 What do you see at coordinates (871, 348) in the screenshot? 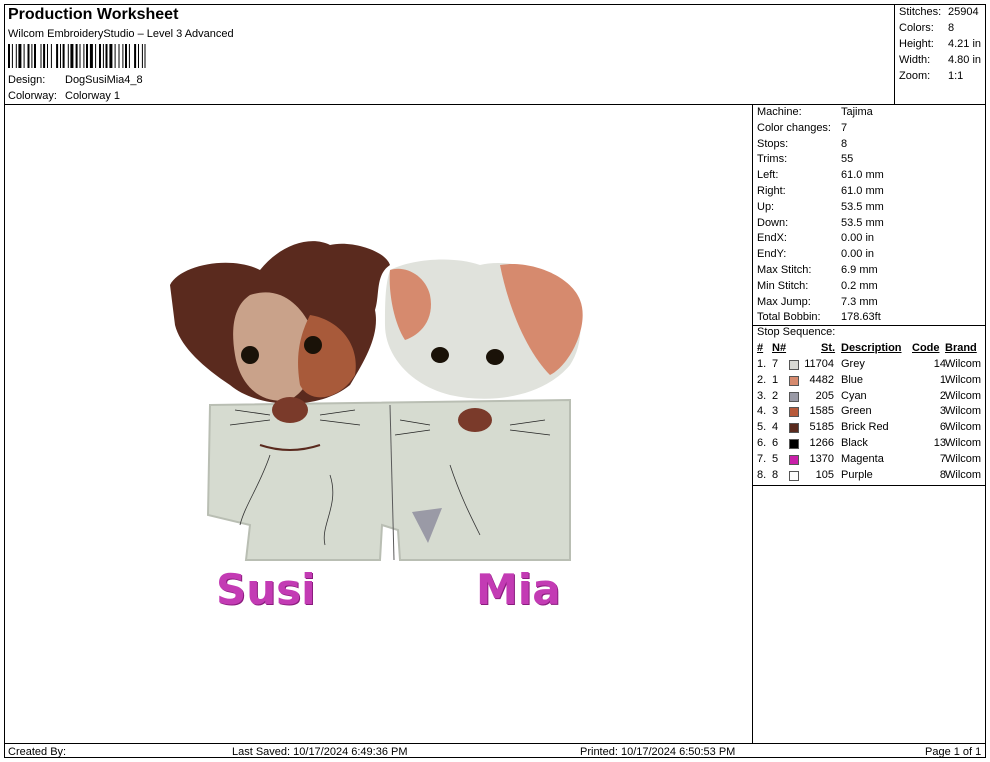
I see `col-header-description: Description` at bounding box center [871, 348].